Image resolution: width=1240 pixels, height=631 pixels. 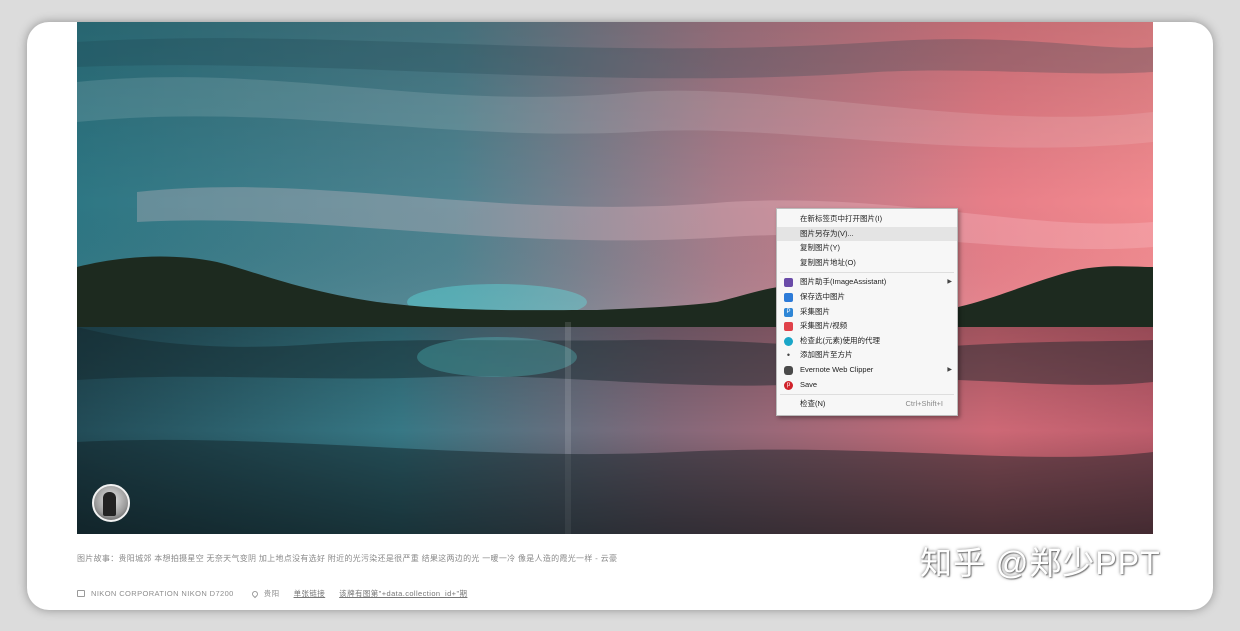 What do you see at coordinates (867, 297) in the screenshot?
I see `menu-item-save-selected-images: 保存选中图片` at bounding box center [867, 297].